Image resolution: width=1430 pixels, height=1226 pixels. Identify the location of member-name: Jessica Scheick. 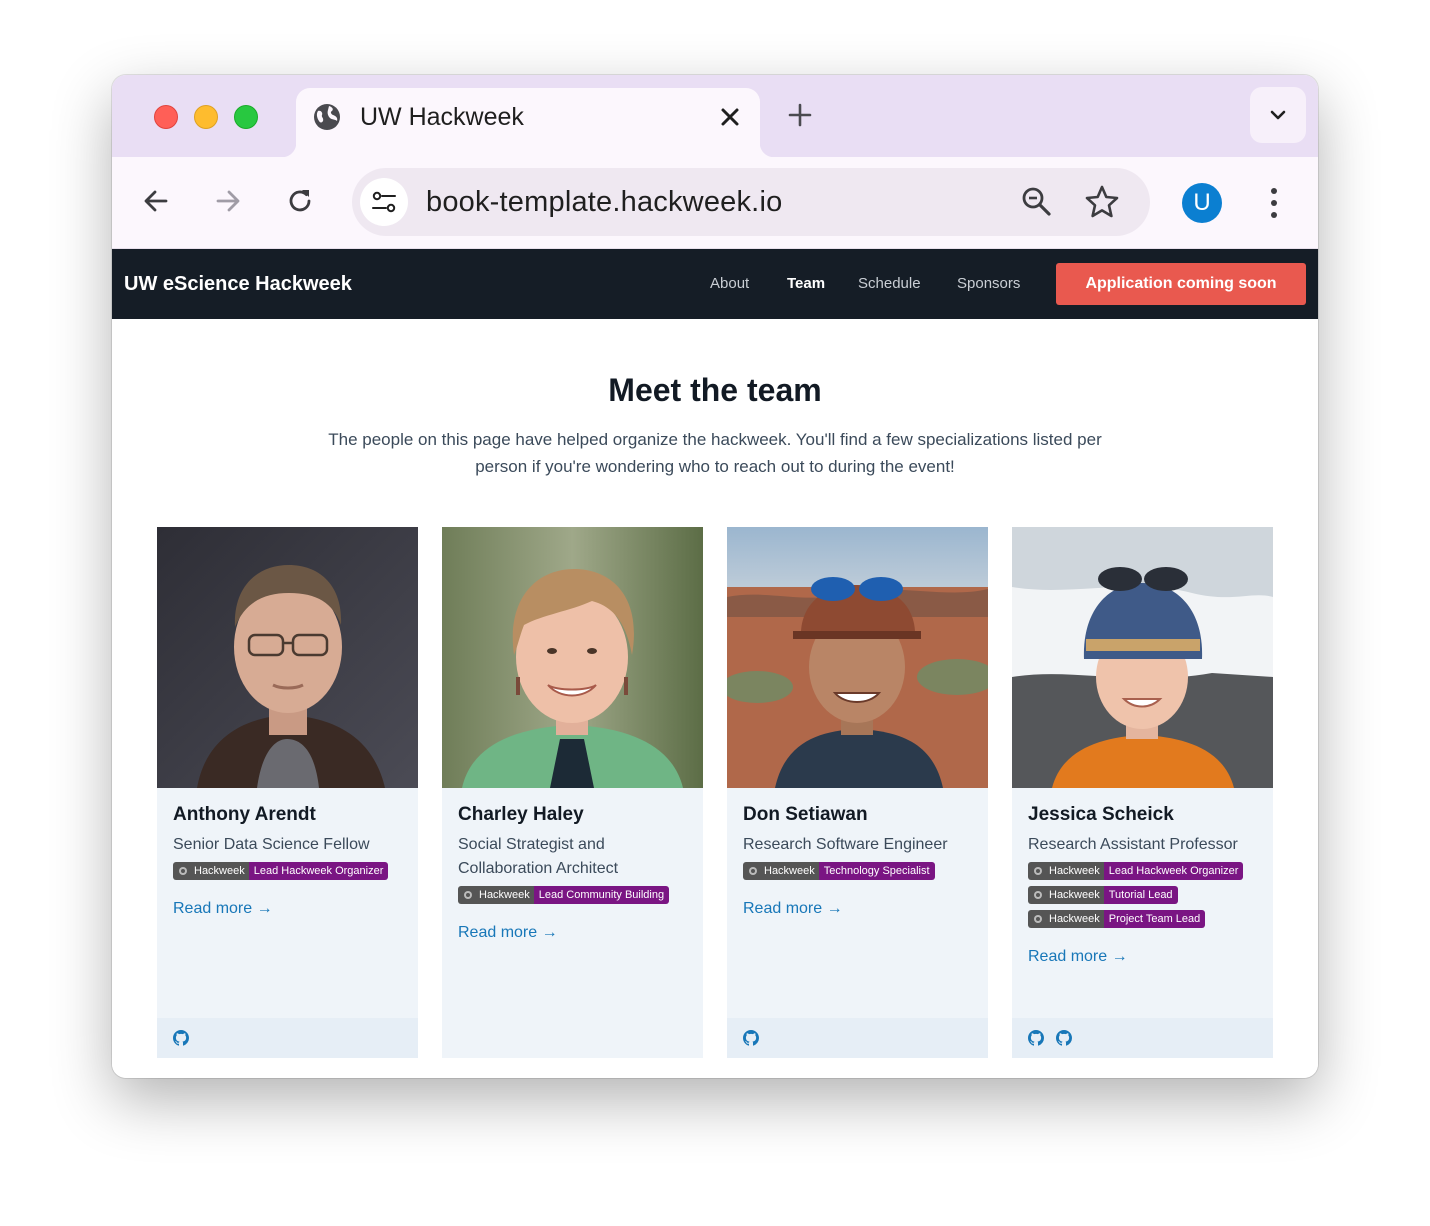
(1101, 814).